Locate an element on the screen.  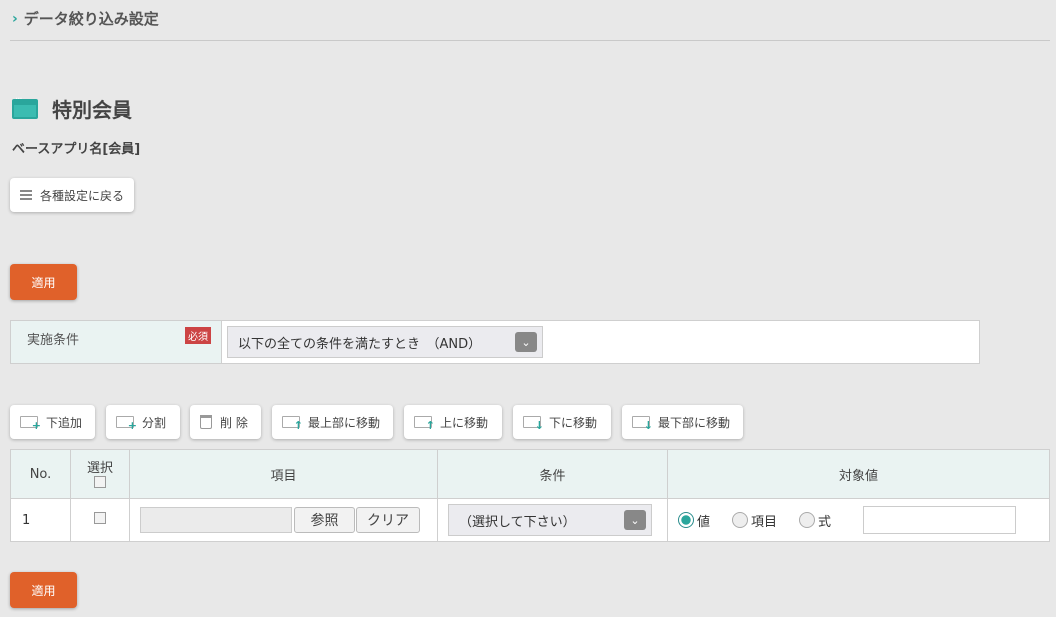
apply-button-top: 適用 is located at coordinates (43, 282).